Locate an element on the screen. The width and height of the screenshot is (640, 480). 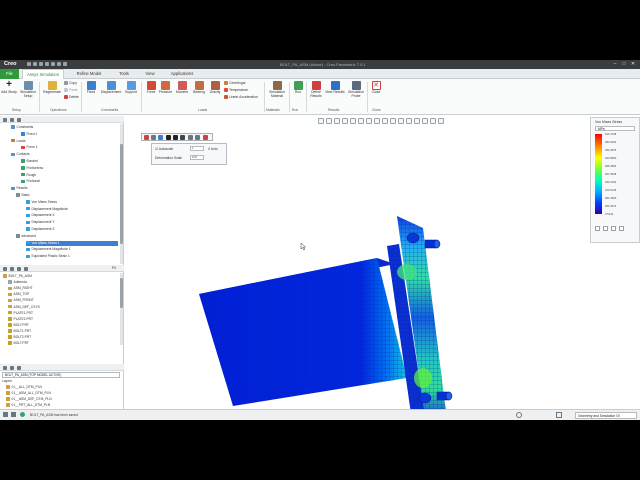
tree-item: Basic is located at coordinates (67, 195).